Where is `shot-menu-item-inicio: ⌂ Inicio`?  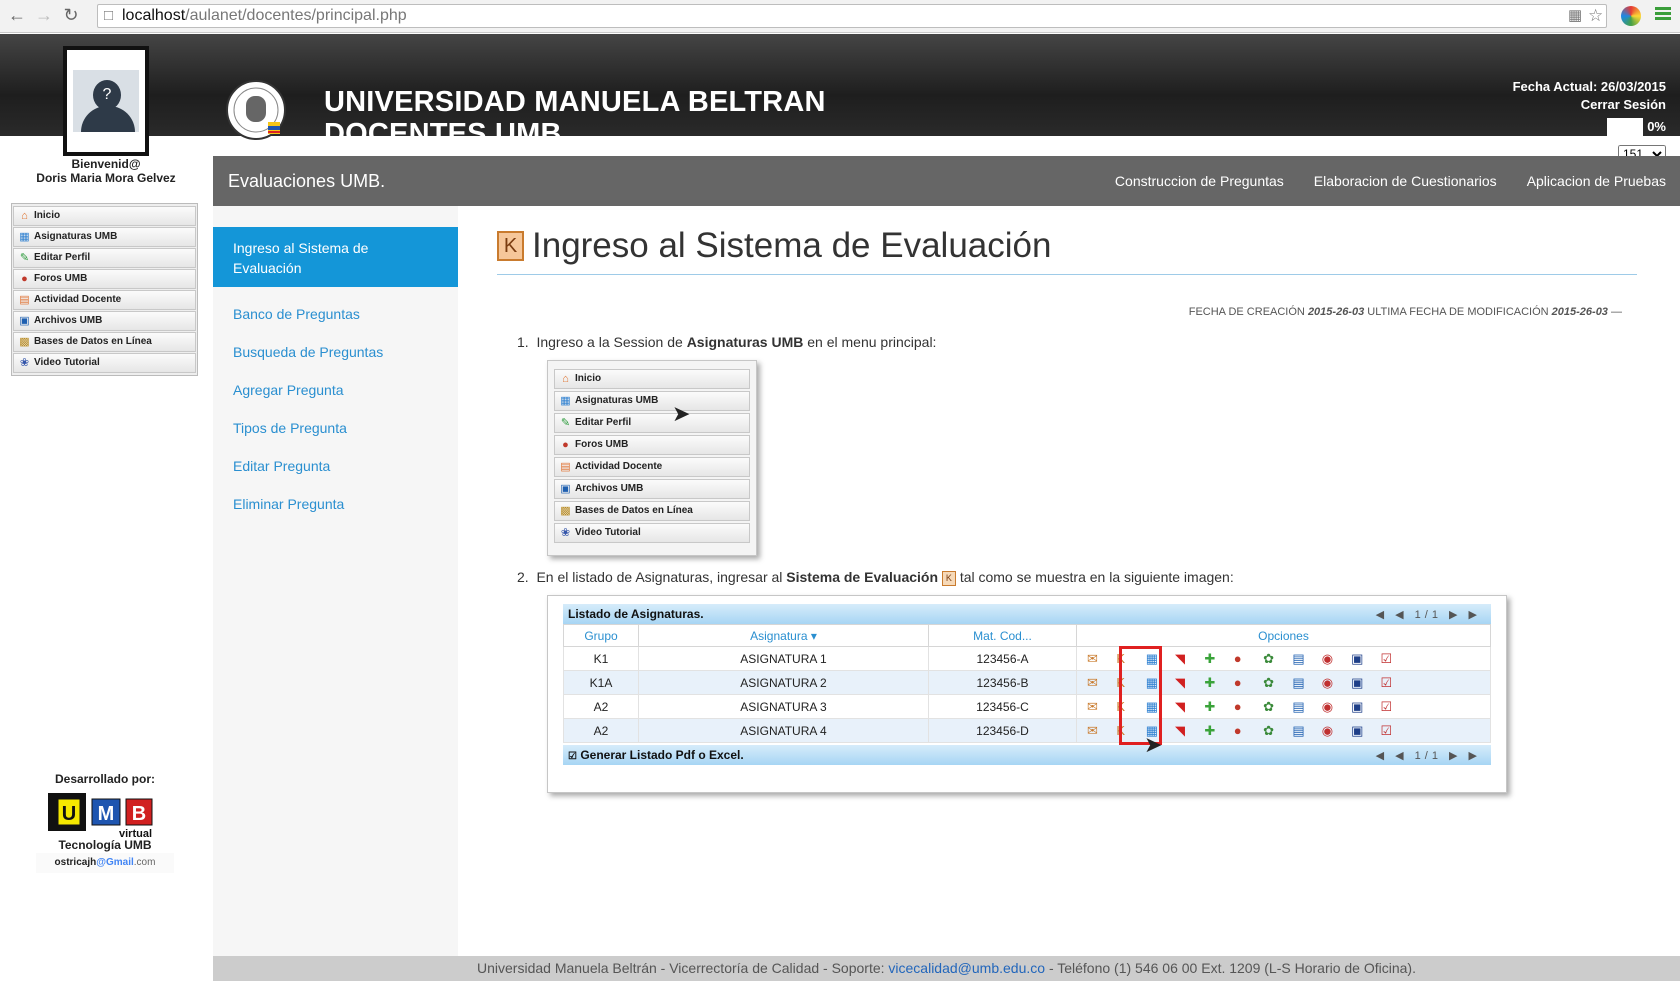 shot-menu-item-inicio: ⌂ Inicio is located at coordinates (652, 379).